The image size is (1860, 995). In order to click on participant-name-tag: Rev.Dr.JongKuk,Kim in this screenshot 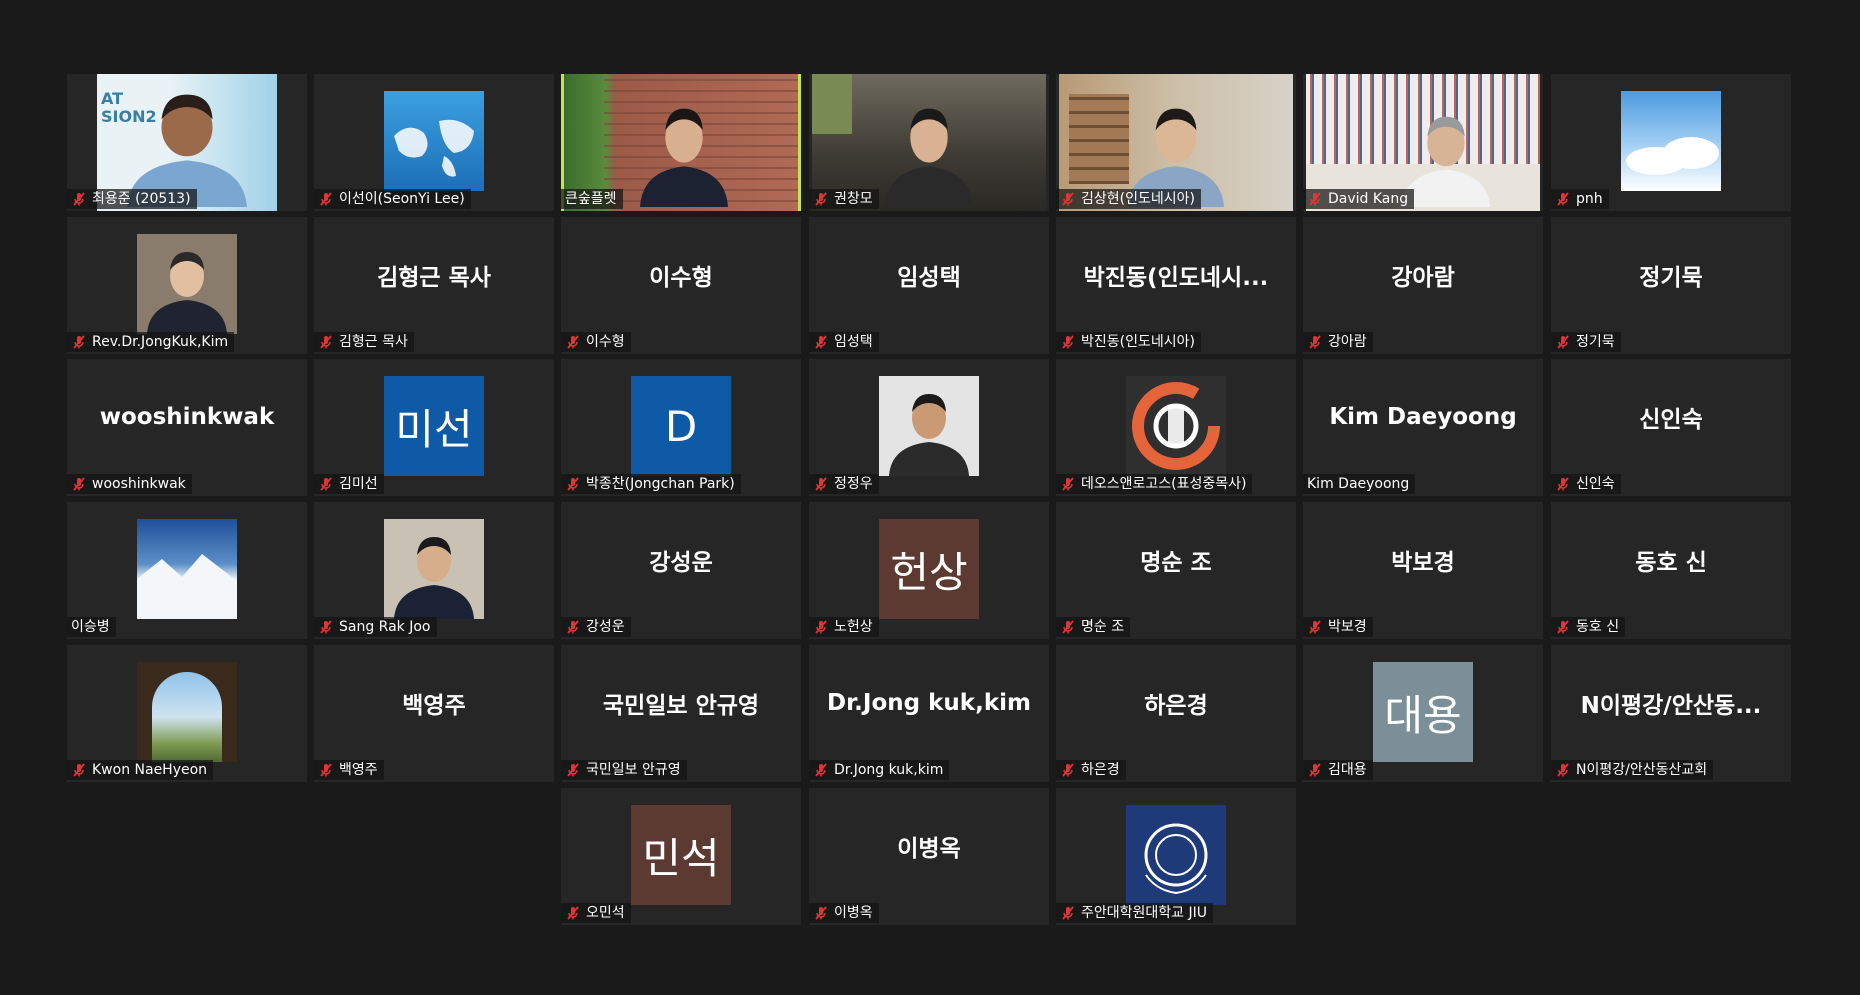, I will do `click(151, 342)`.